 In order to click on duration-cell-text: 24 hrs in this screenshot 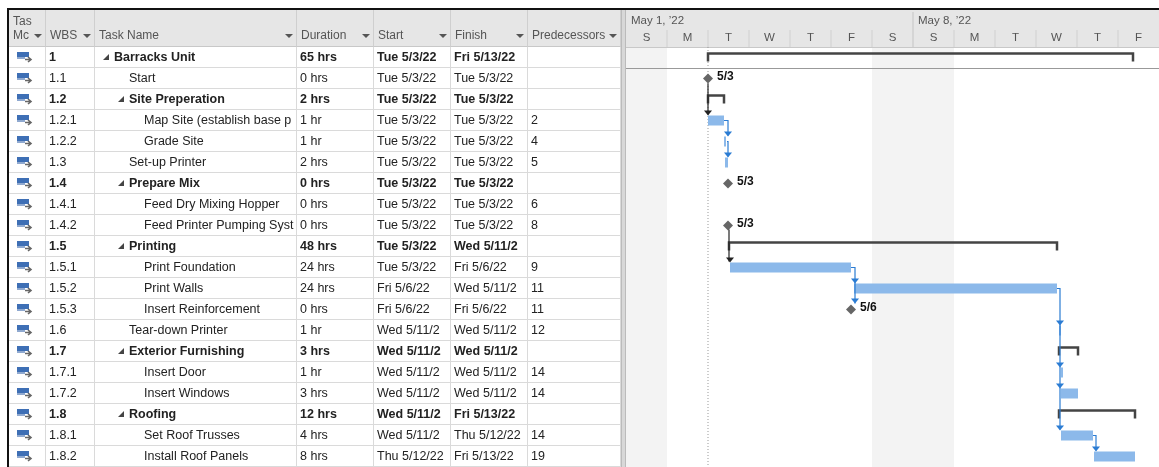, I will do `click(317, 267)`.